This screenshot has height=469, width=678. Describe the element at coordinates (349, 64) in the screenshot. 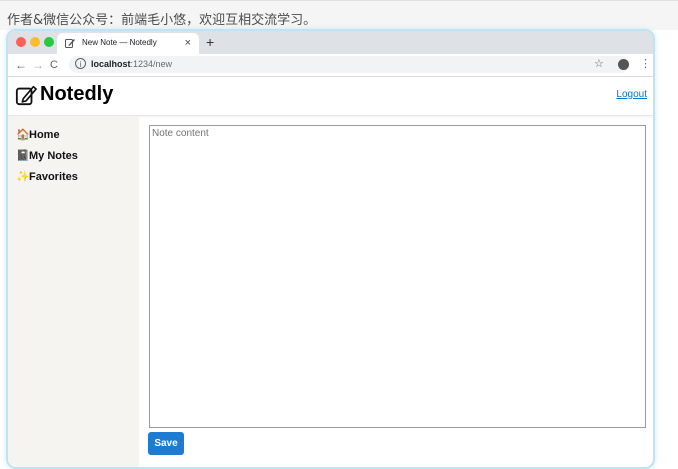

I see `url-field: i localhost:1234/new` at that location.